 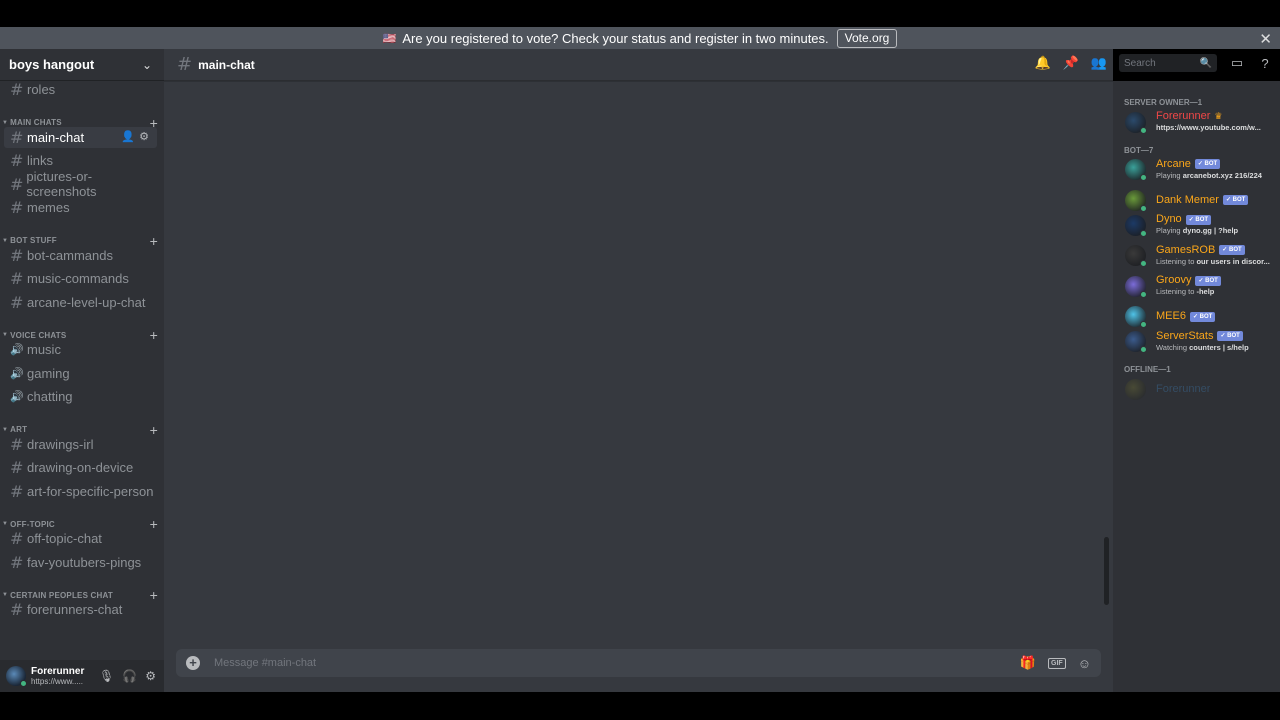 What do you see at coordinates (50, 396) in the screenshot?
I see `channel-label: chatting` at bounding box center [50, 396].